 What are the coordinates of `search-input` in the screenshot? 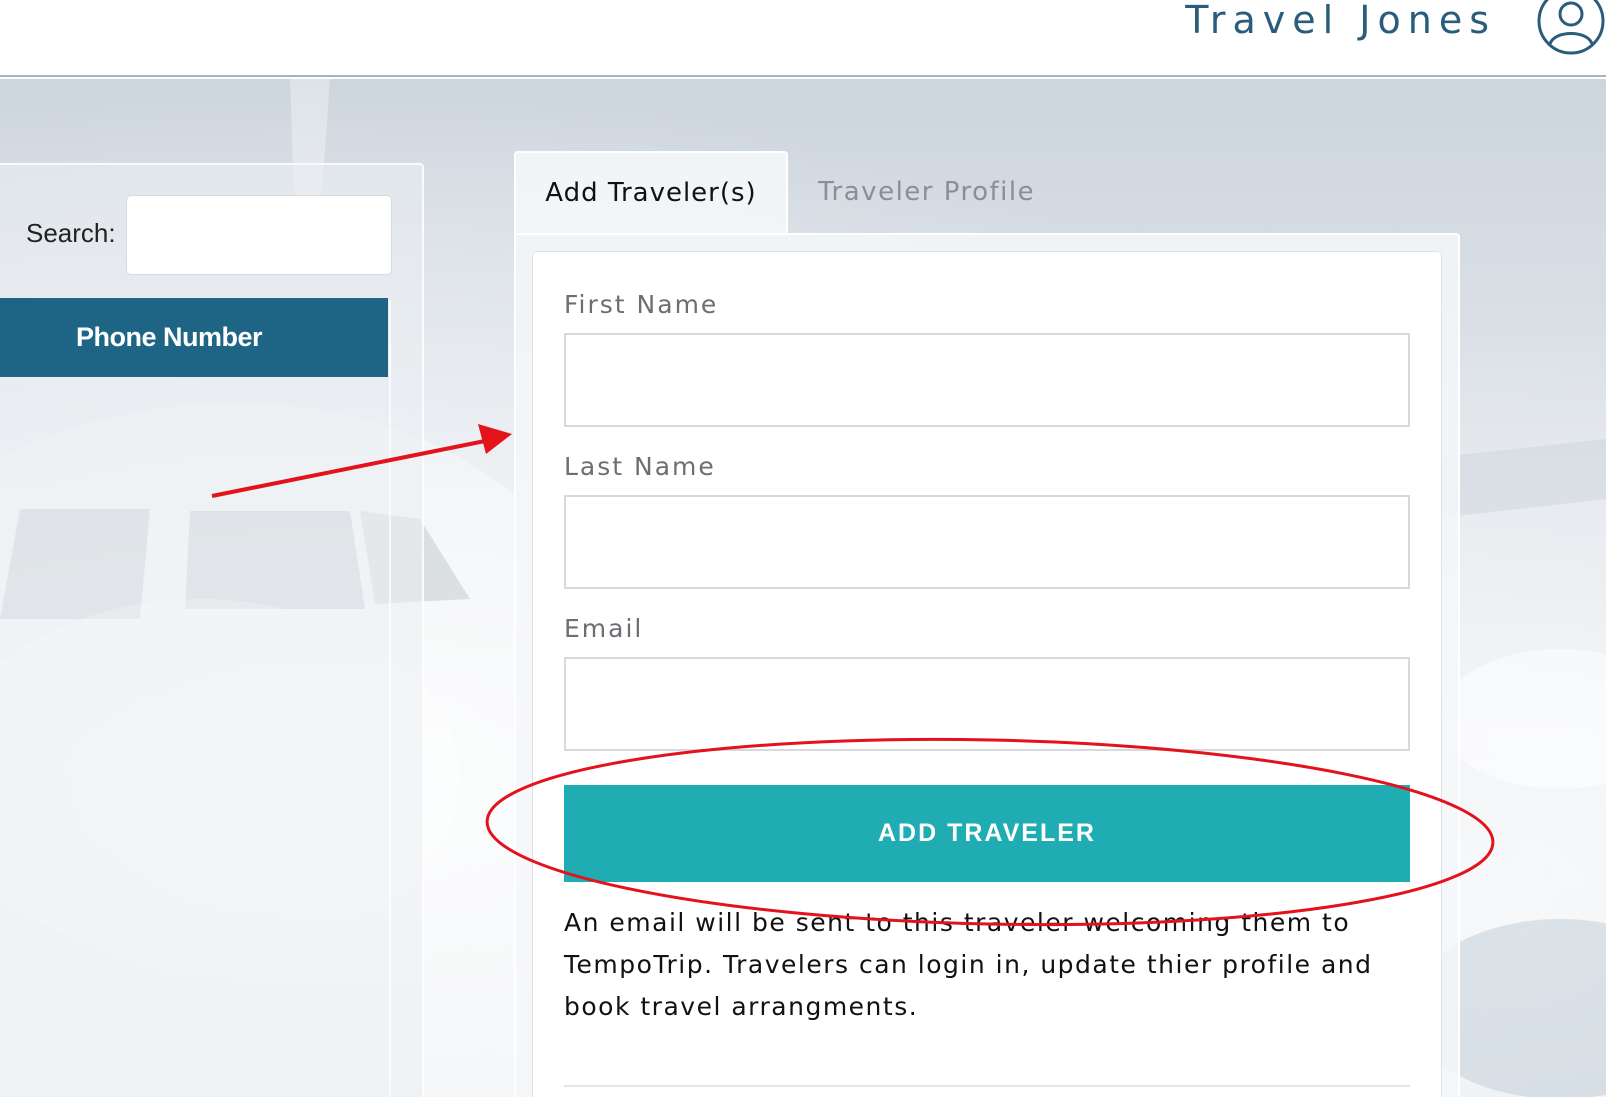 It's located at (259, 235).